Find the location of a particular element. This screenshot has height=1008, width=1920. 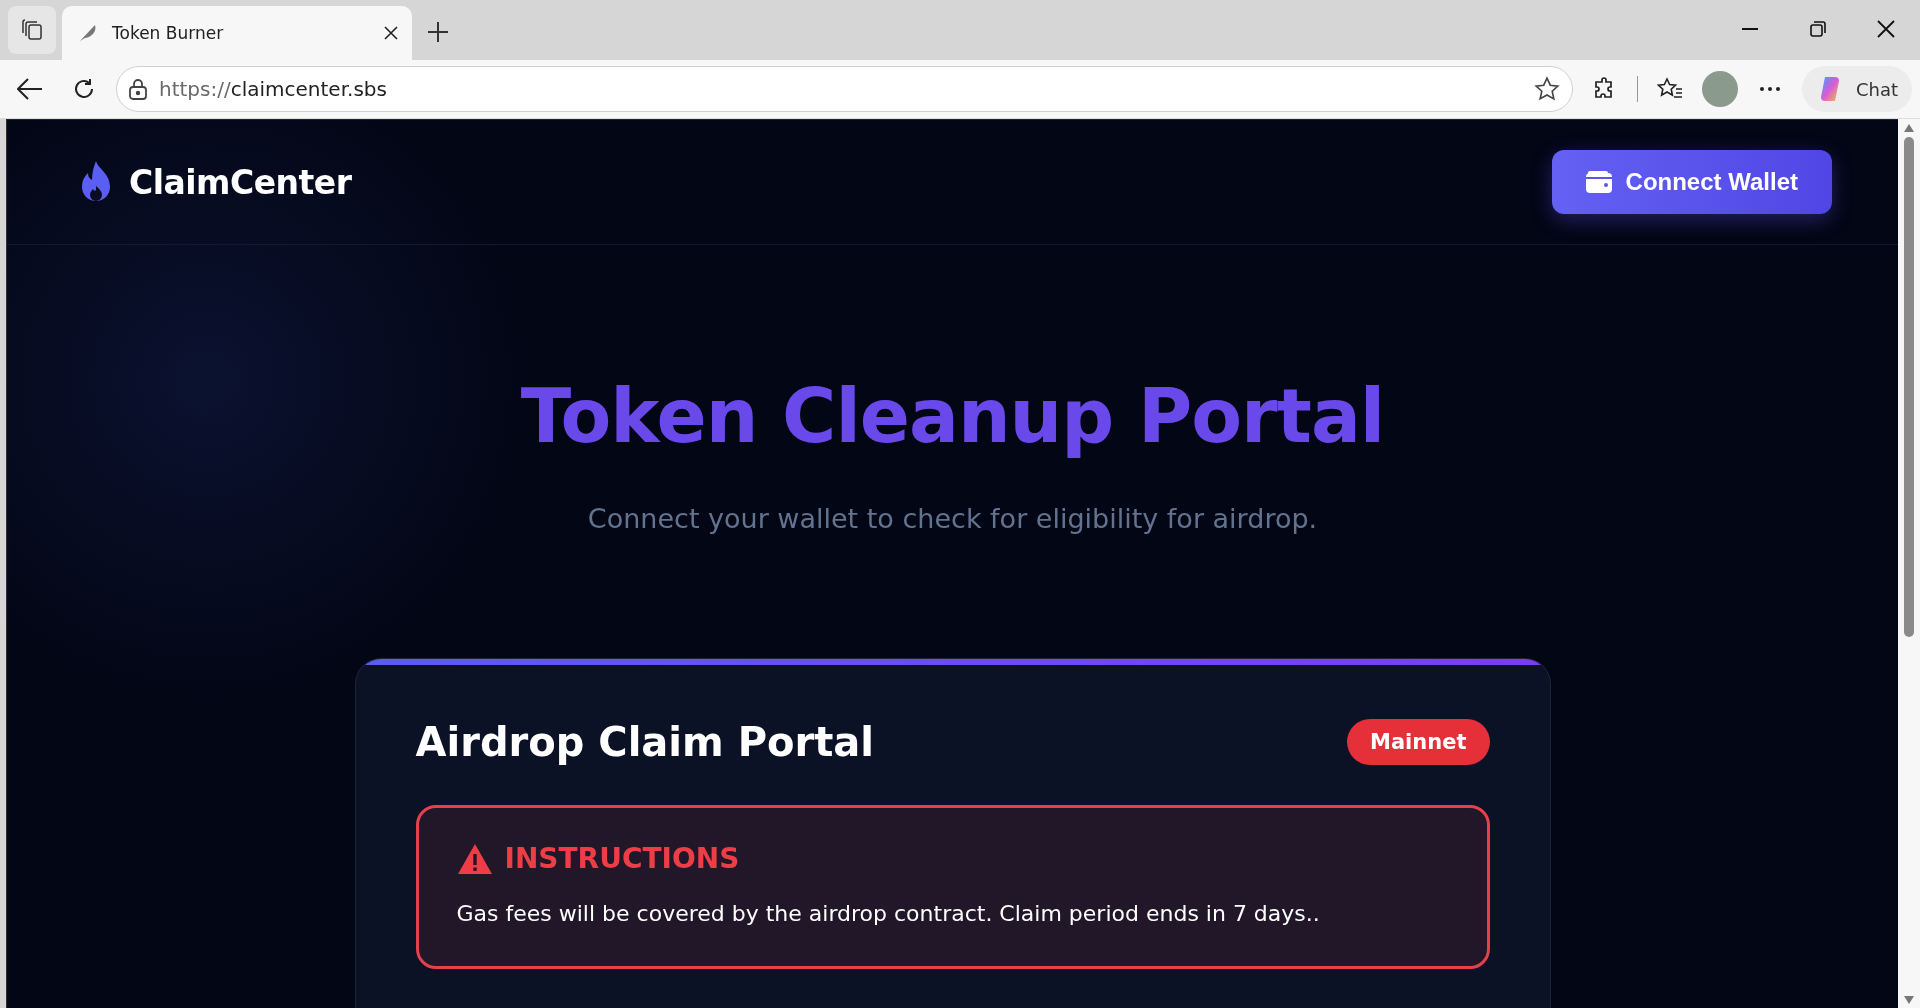

hero-title: Token Cleanup Portal is located at coordinates (952, 416).